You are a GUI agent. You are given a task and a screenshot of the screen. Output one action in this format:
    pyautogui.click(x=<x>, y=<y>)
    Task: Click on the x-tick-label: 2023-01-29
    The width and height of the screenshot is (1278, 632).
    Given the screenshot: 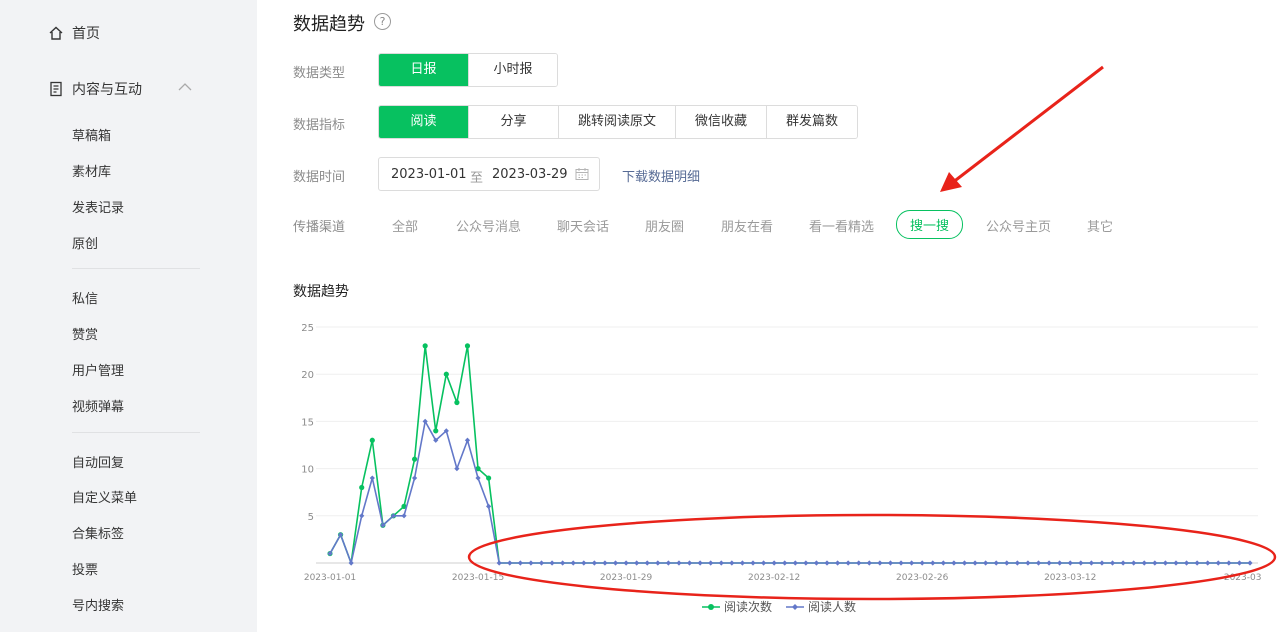 What is the action you would take?
    pyautogui.click(x=626, y=578)
    